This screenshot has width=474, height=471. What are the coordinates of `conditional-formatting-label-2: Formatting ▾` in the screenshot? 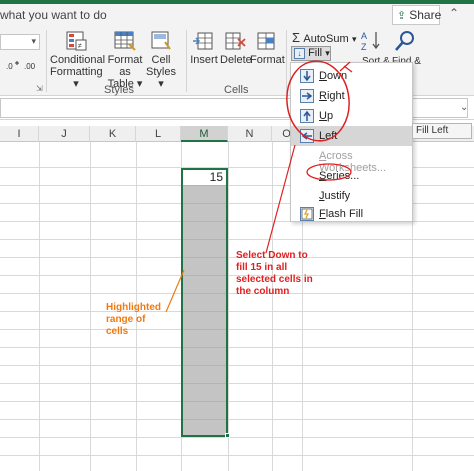 It's located at (76, 78).